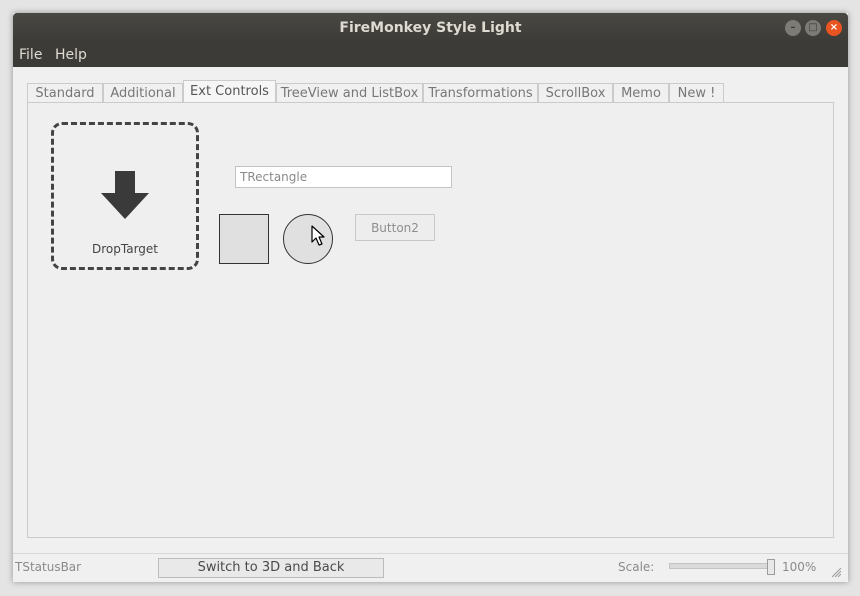 Image resolution: width=860 pixels, height=596 pixels. Describe the element at coordinates (480, 93) in the screenshot. I see `tab-transformations: Transformations` at that location.